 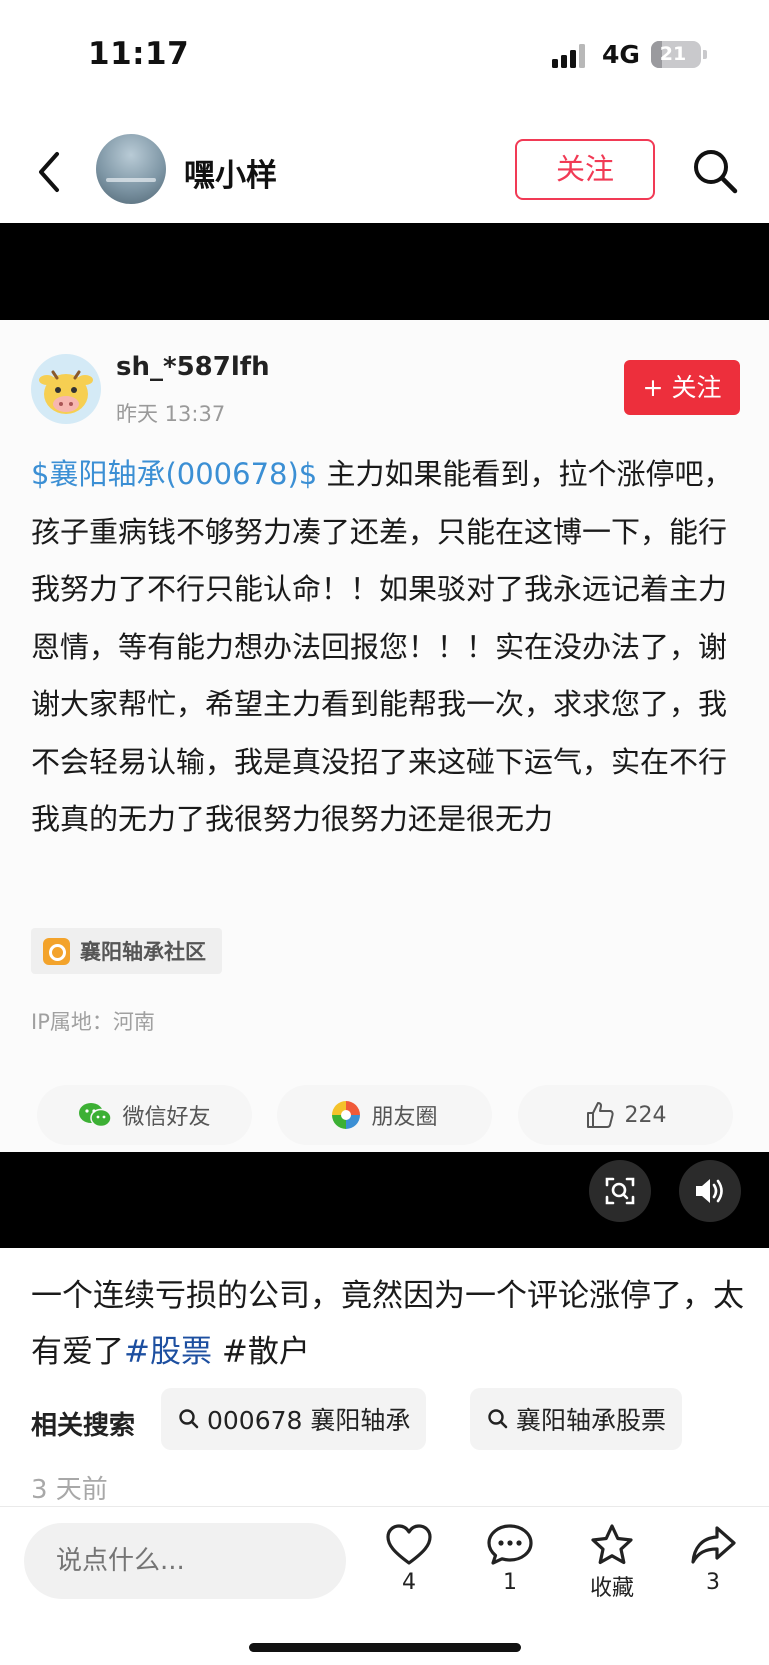 What do you see at coordinates (83, 1426) in the screenshot?
I see `related-search-label: 相关搜索` at bounding box center [83, 1426].